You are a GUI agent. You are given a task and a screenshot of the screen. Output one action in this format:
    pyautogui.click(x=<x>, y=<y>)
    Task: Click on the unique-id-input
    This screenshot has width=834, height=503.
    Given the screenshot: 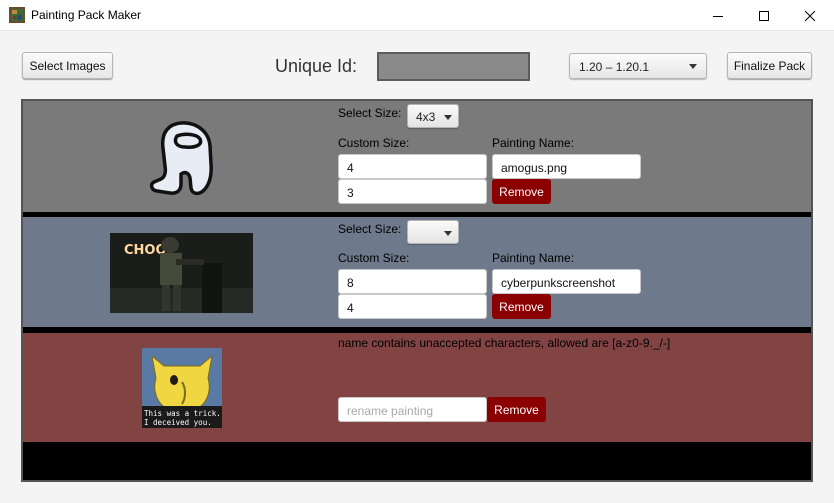 What is the action you would take?
    pyautogui.click(x=453, y=66)
    